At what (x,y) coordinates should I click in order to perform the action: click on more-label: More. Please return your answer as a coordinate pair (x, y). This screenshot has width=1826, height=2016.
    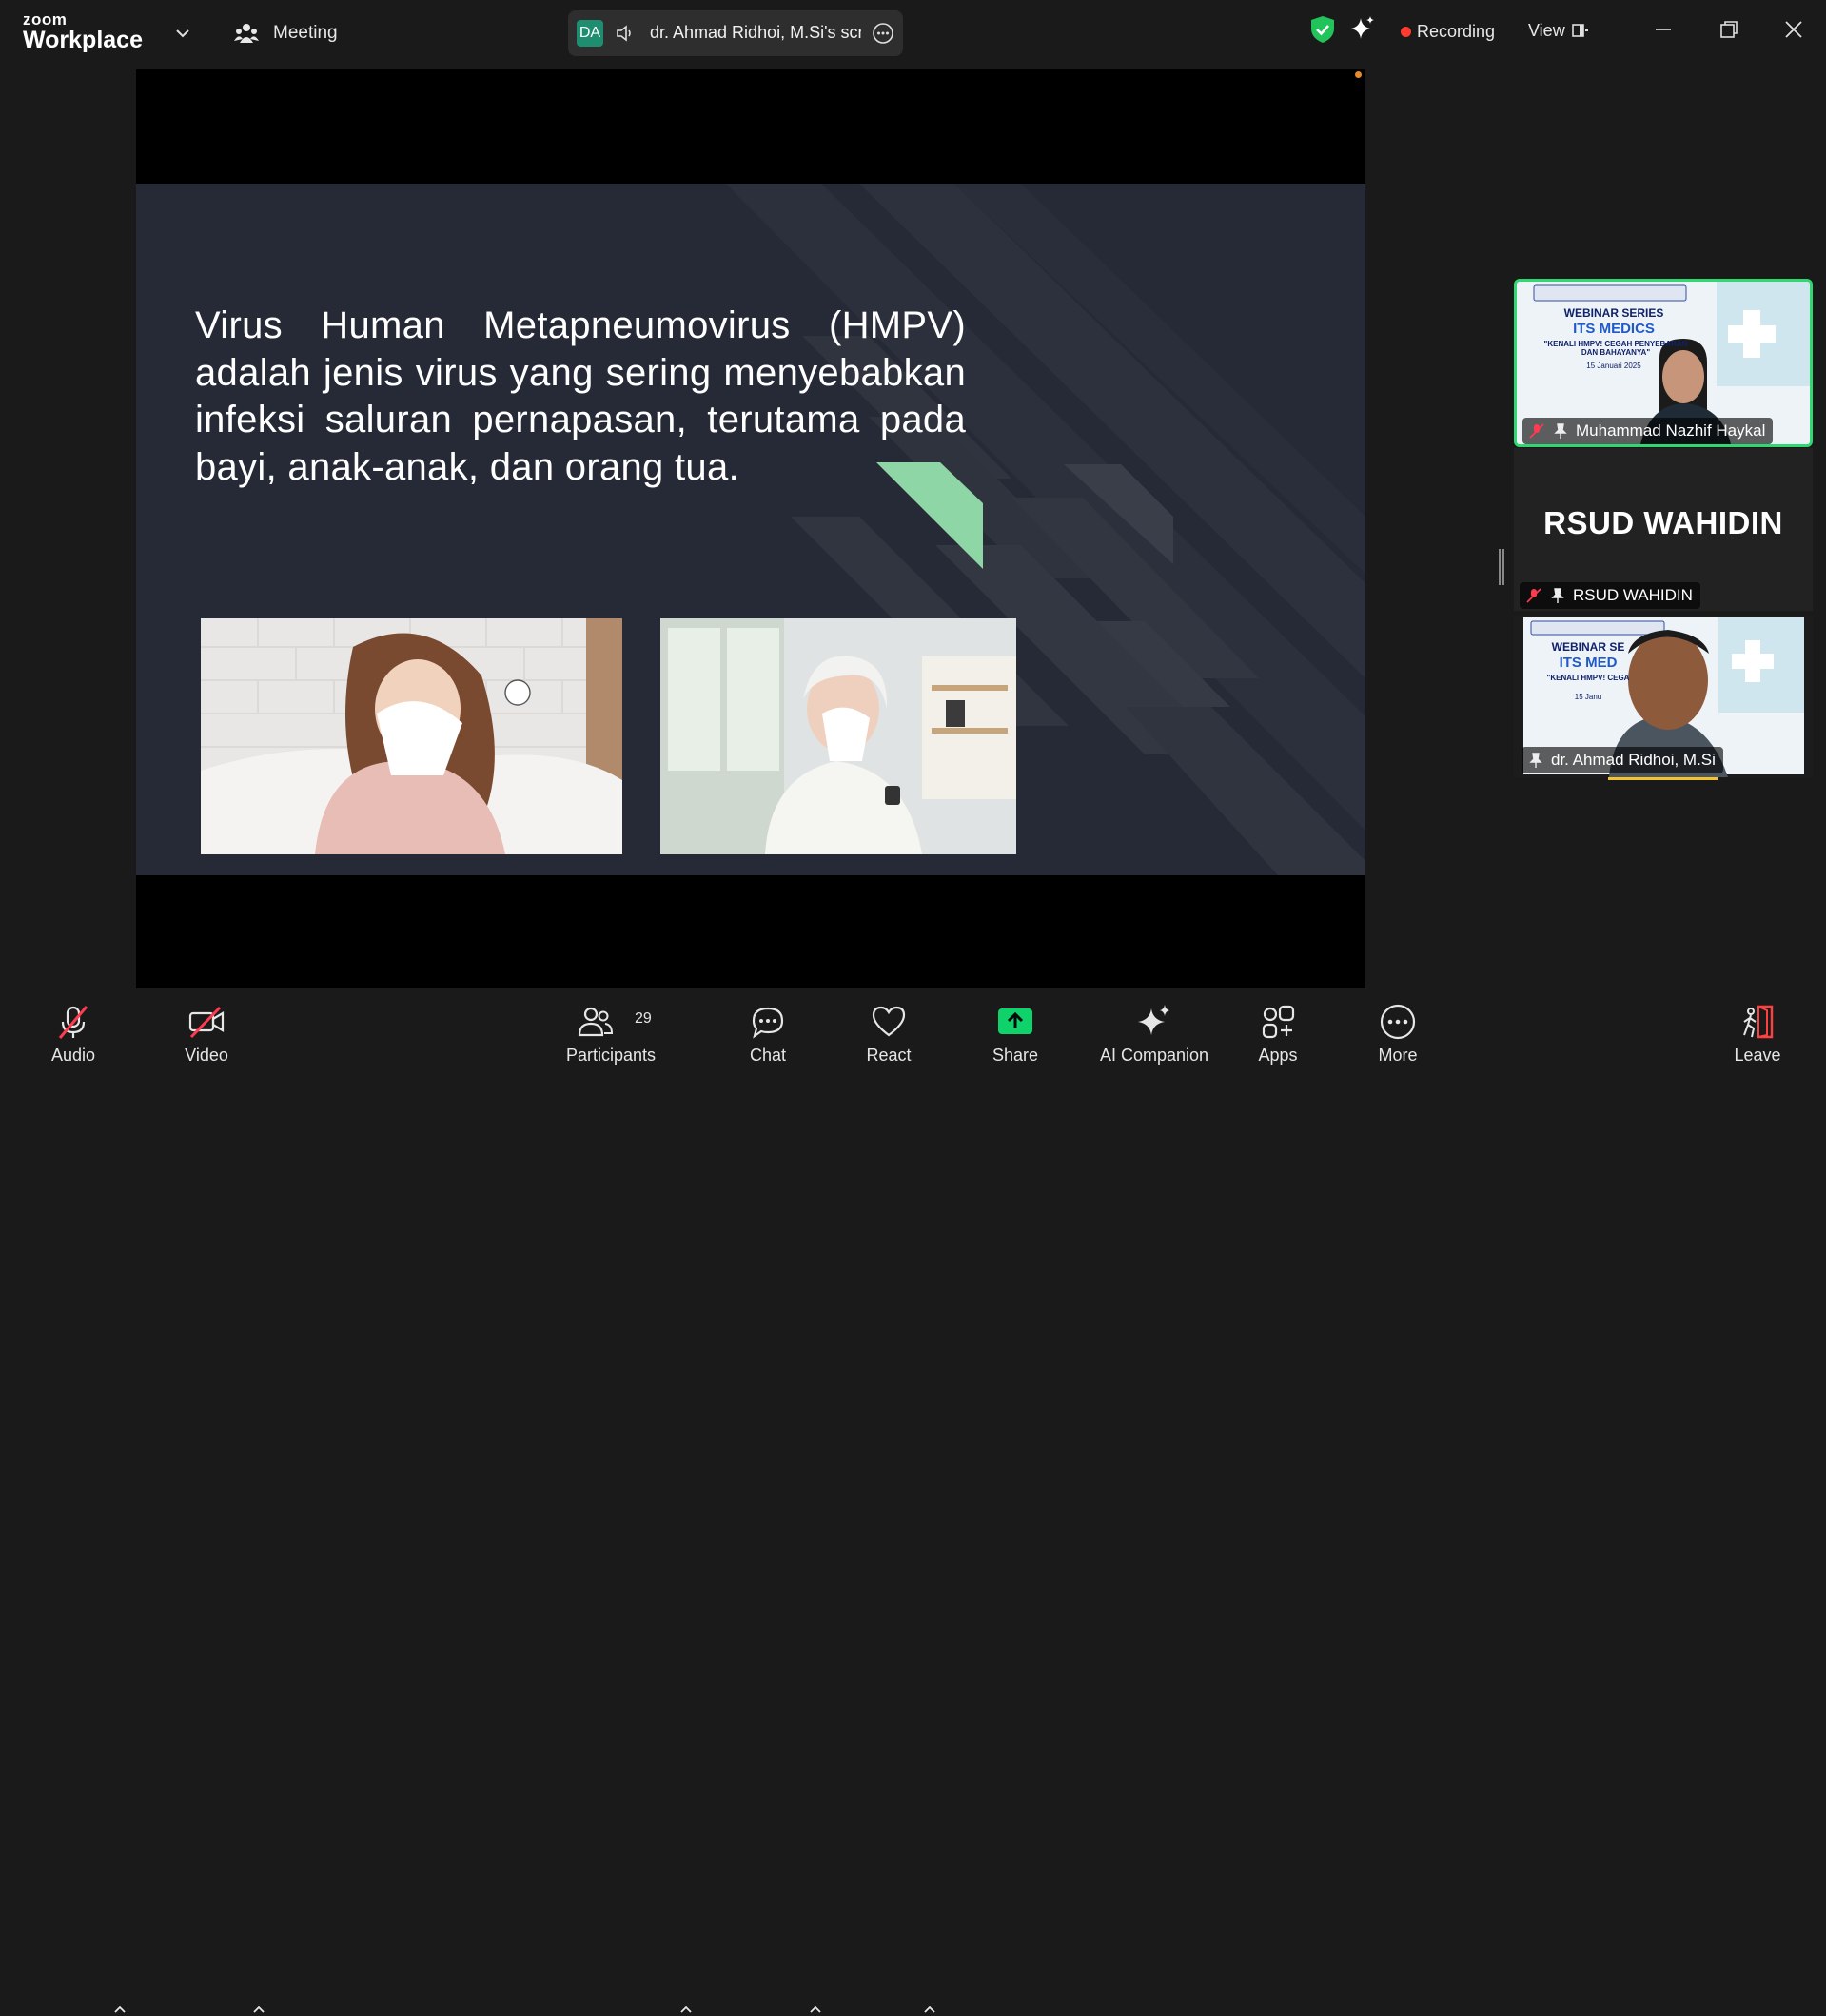
    Looking at the image, I should click on (1398, 1055).